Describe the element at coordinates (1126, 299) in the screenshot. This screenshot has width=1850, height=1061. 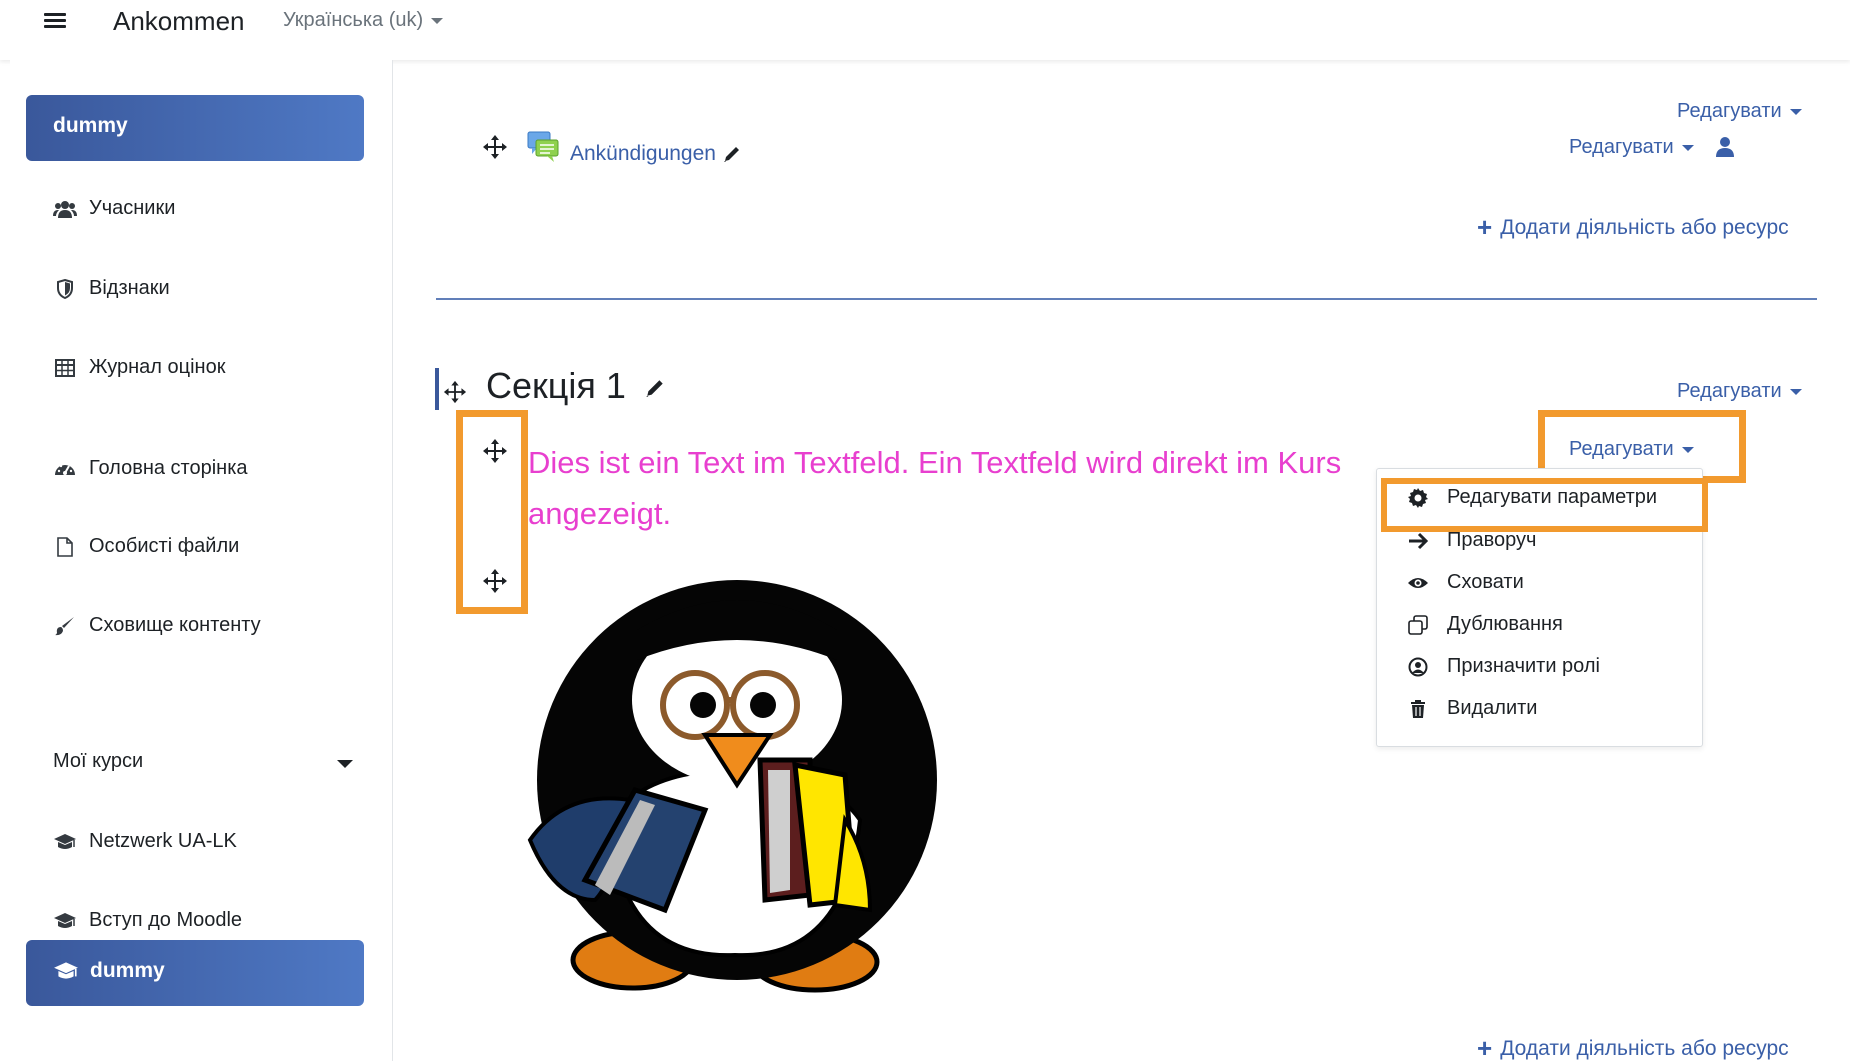
I see `section-divider` at that location.